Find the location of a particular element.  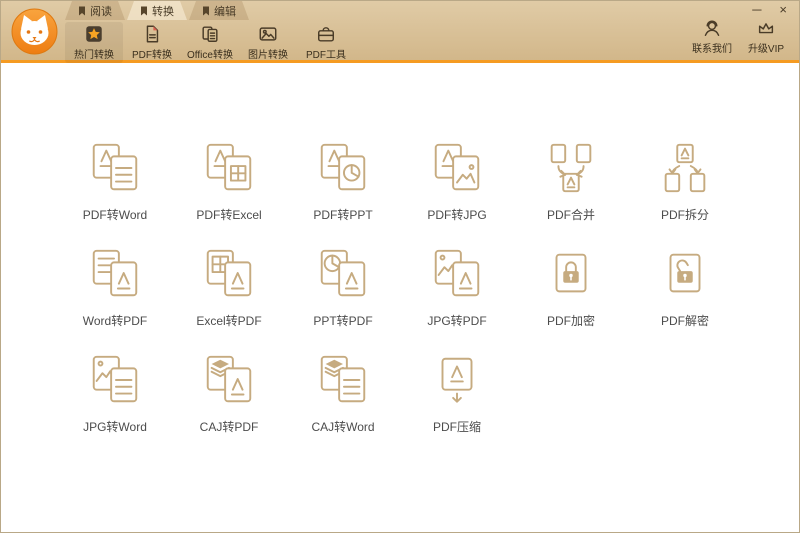

tile-label: PPT转PDF is located at coordinates (343, 321).